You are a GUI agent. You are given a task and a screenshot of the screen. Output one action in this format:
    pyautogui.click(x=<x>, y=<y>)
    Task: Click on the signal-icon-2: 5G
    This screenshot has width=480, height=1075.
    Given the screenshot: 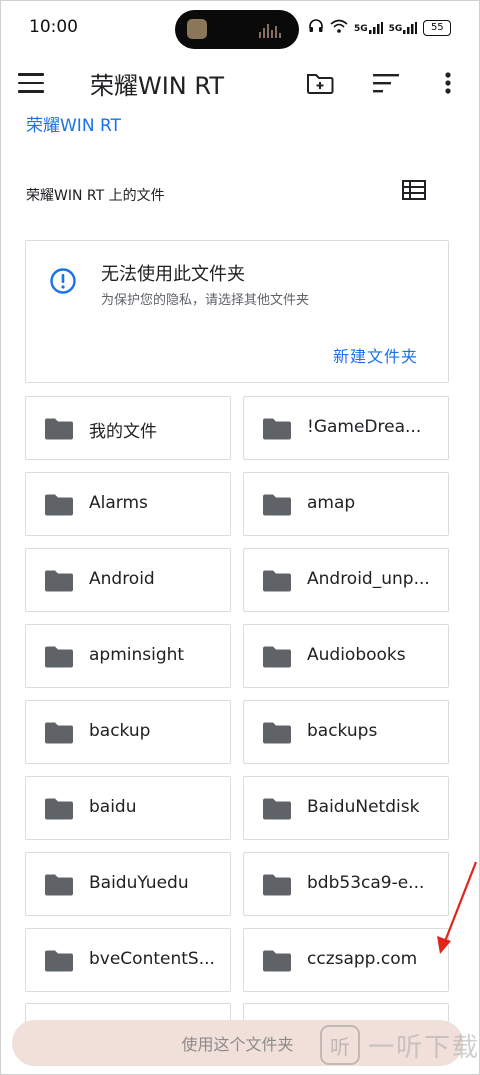 What is the action you would take?
    pyautogui.click(x=403, y=27)
    